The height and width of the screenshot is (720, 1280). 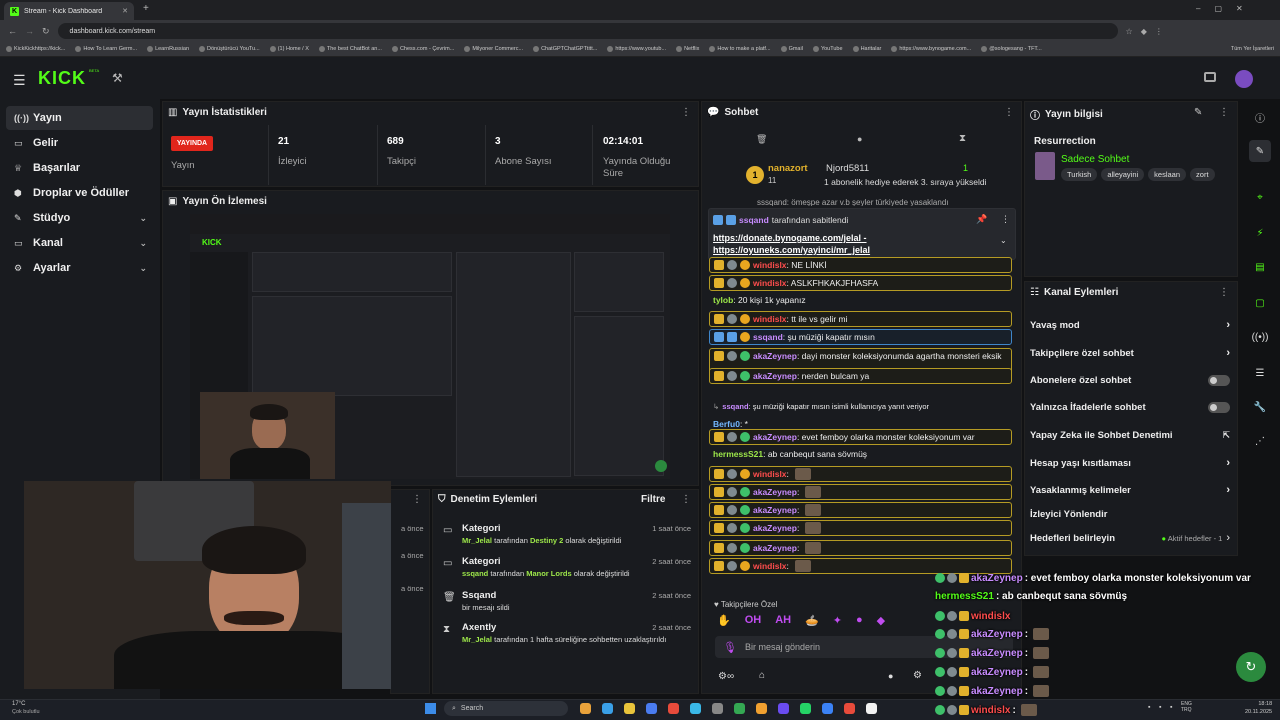 I want to click on category-thumbnail, so click(x=1045, y=166).